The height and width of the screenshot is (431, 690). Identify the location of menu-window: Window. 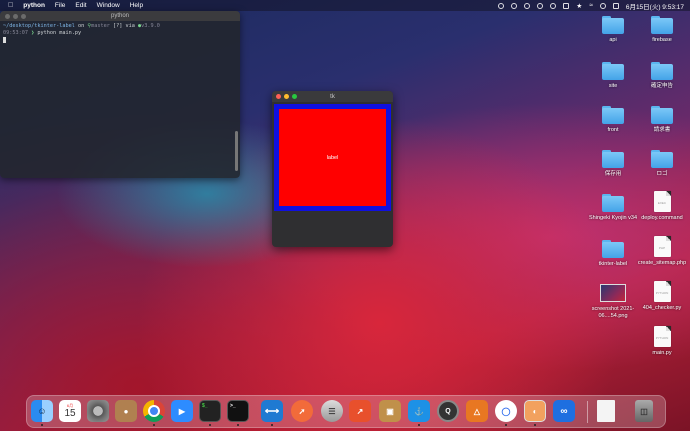
(108, 5).